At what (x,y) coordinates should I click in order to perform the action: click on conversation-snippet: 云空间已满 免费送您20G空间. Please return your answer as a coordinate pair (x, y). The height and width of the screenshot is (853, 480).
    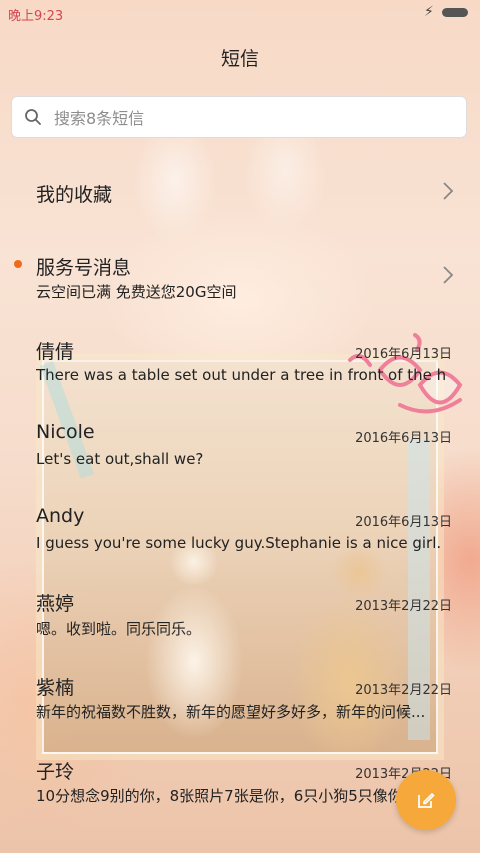
    Looking at the image, I should click on (136, 292).